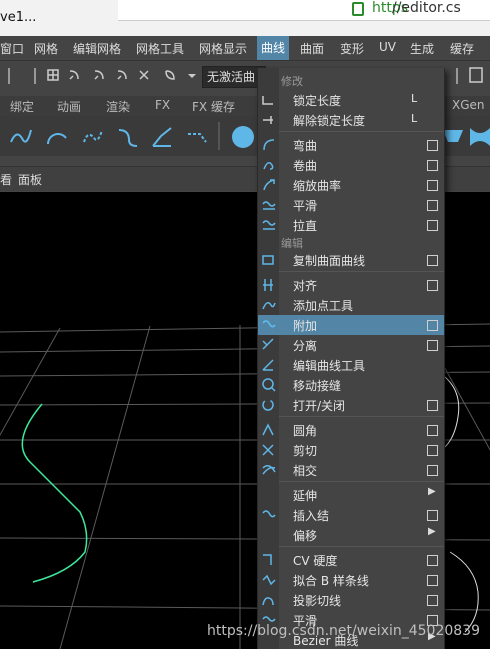 The height and width of the screenshot is (649, 490). I want to click on url-text: //editor.cs, so click(426, 8).